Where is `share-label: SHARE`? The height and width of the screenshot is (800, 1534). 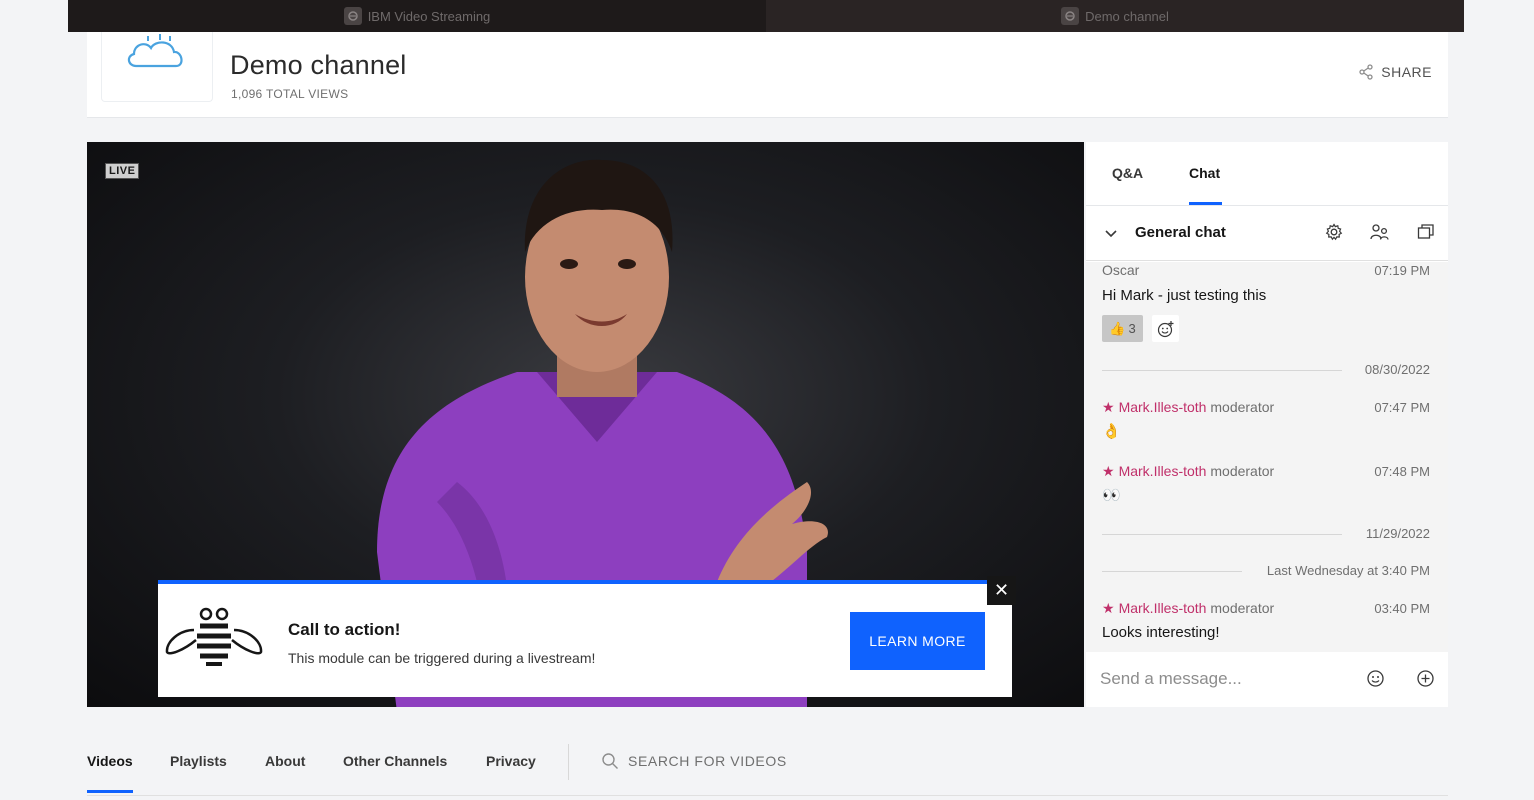
share-label: SHARE is located at coordinates (1406, 72).